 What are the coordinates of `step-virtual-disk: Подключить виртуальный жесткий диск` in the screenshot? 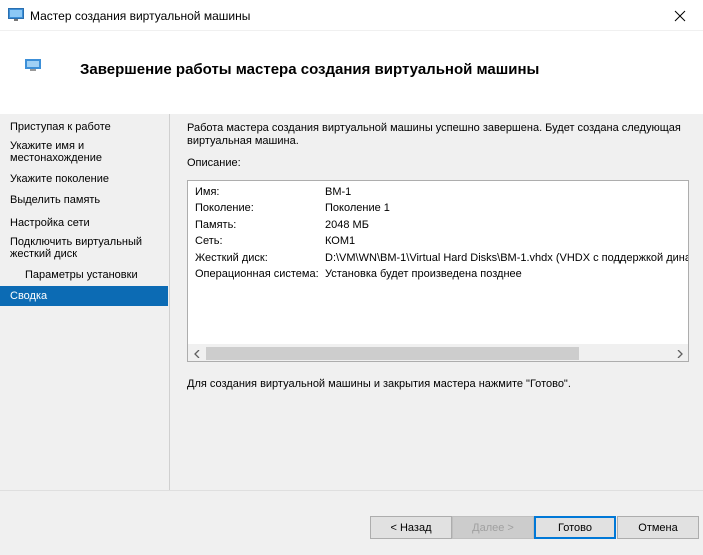 It's located at (75, 248).